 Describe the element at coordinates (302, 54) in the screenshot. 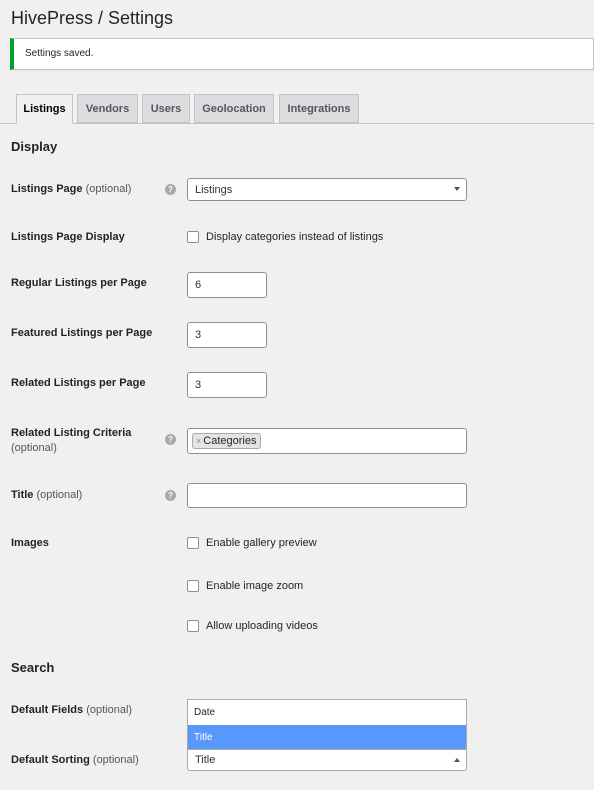

I see `settings-saved-notice: Settings saved.` at that location.